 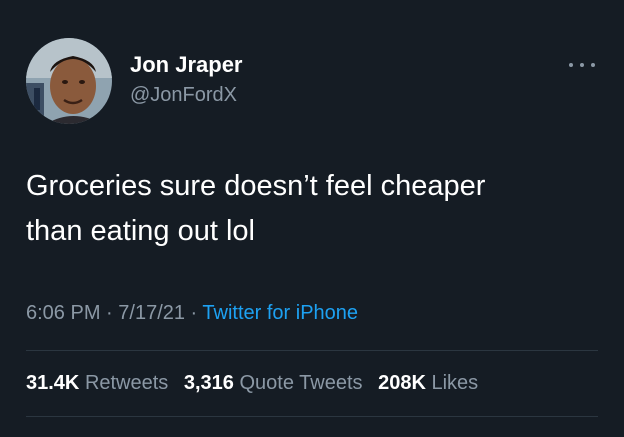 I want to click on avatar, so click(x=69, y=81).